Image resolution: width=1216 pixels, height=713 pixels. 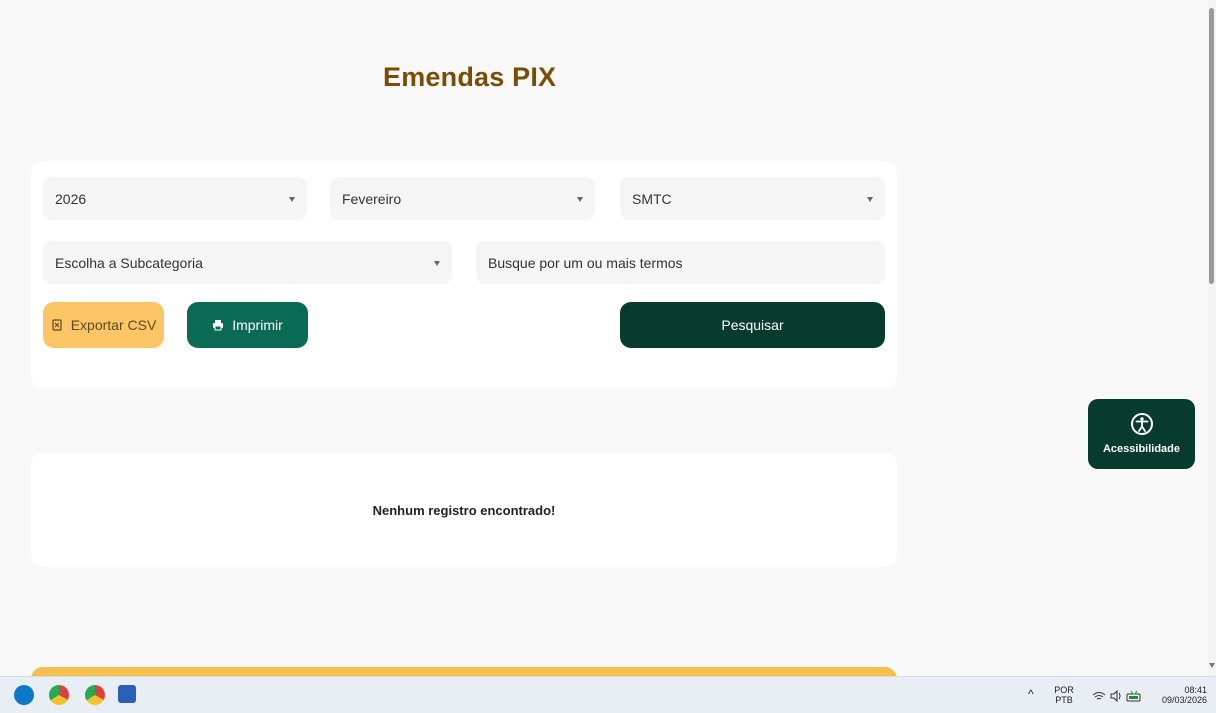 What do you see at coordinates (257, 325) in the screenshot?
I see `print-label: Imprimir` at bounding box center [257, 325].